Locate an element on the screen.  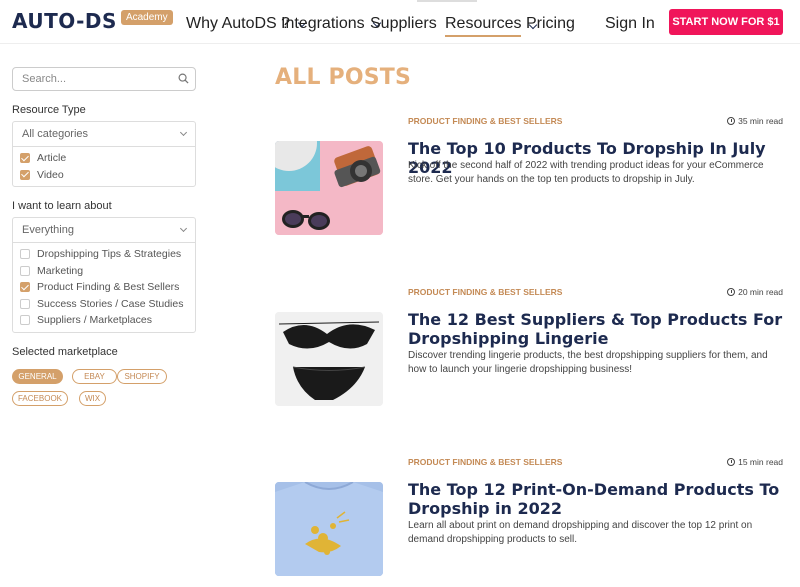
nav-label: Resources is located at coordinates (483, 26).